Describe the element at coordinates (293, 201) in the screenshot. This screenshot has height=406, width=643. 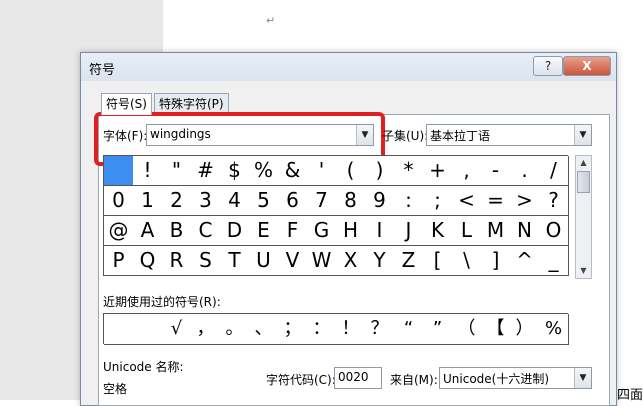
I see `symbol-cell: 6` at that location.